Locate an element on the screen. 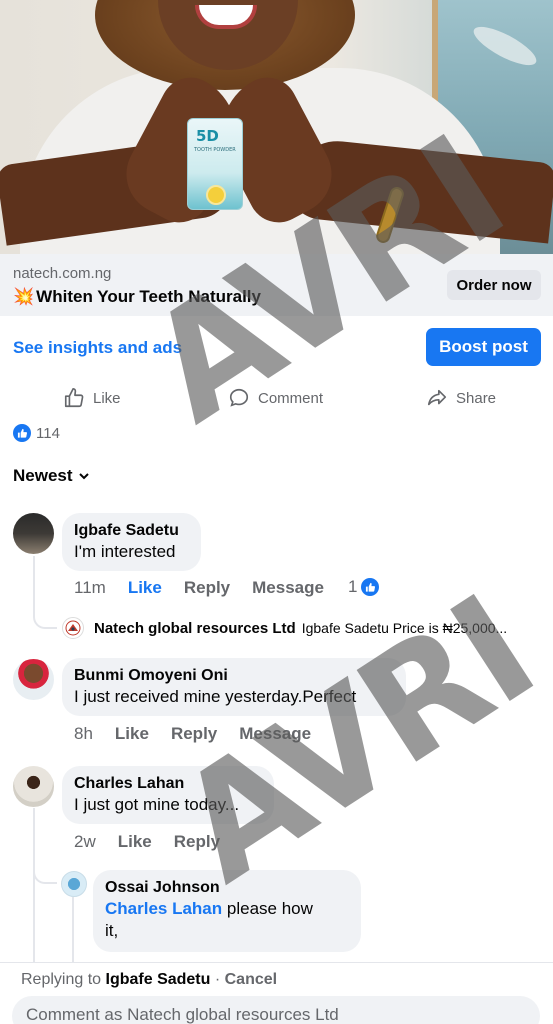 The image size is (553, 1024). reaction-count: 114 is located at coordinates (48, 433).